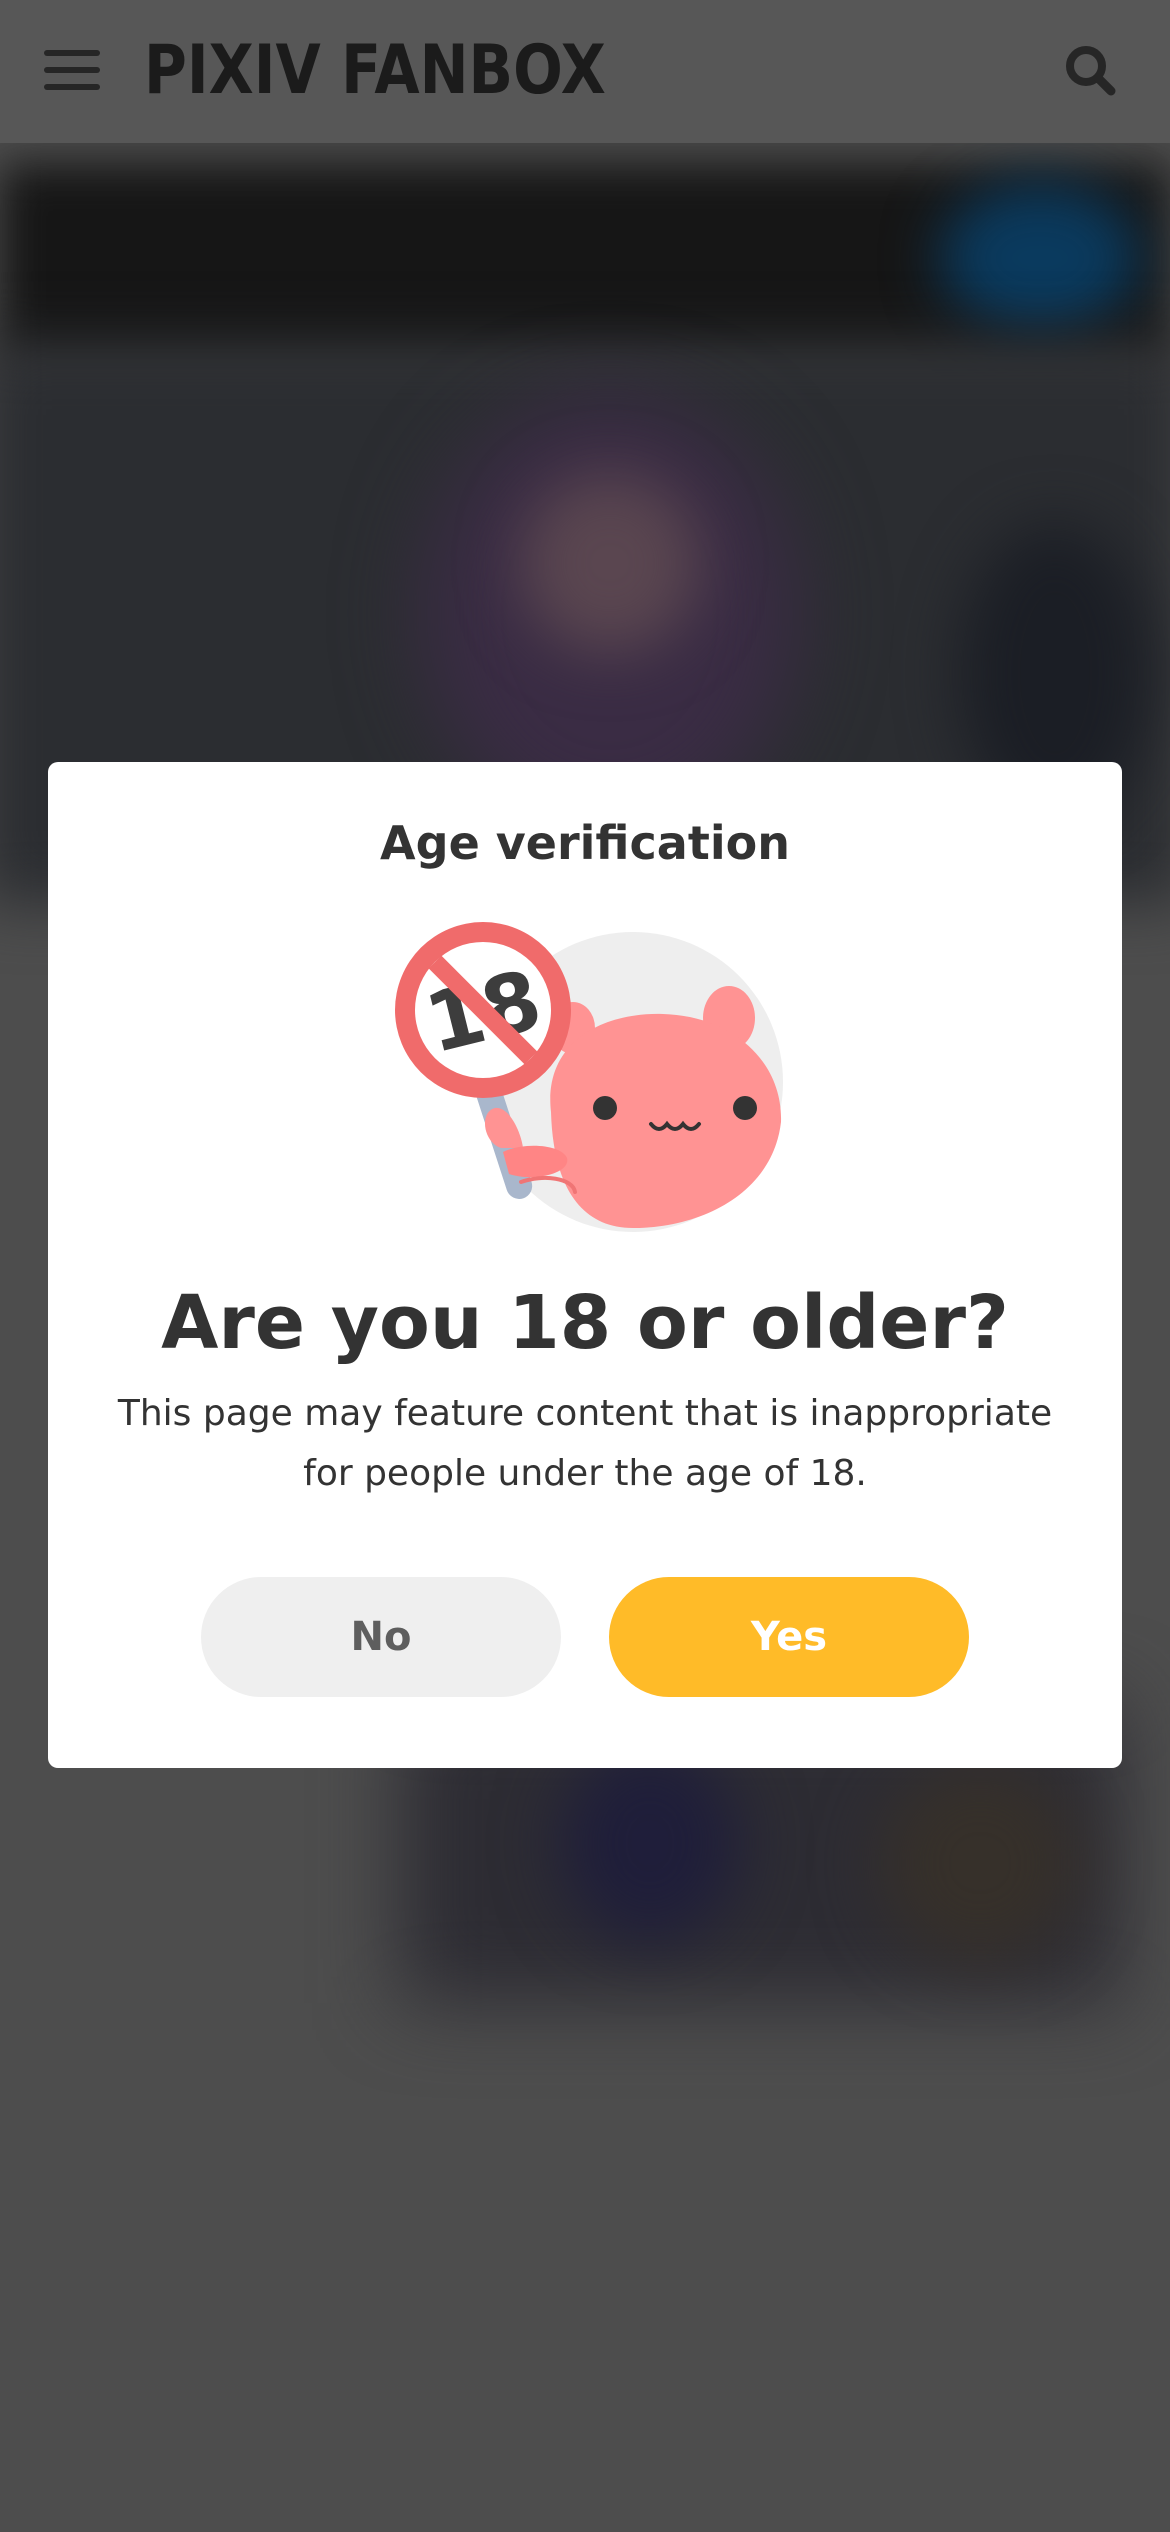 Image resolution: width=1170 pixels, height=2532 pixels. I want to click on dialog-title: Age verification, so click(585, 843).